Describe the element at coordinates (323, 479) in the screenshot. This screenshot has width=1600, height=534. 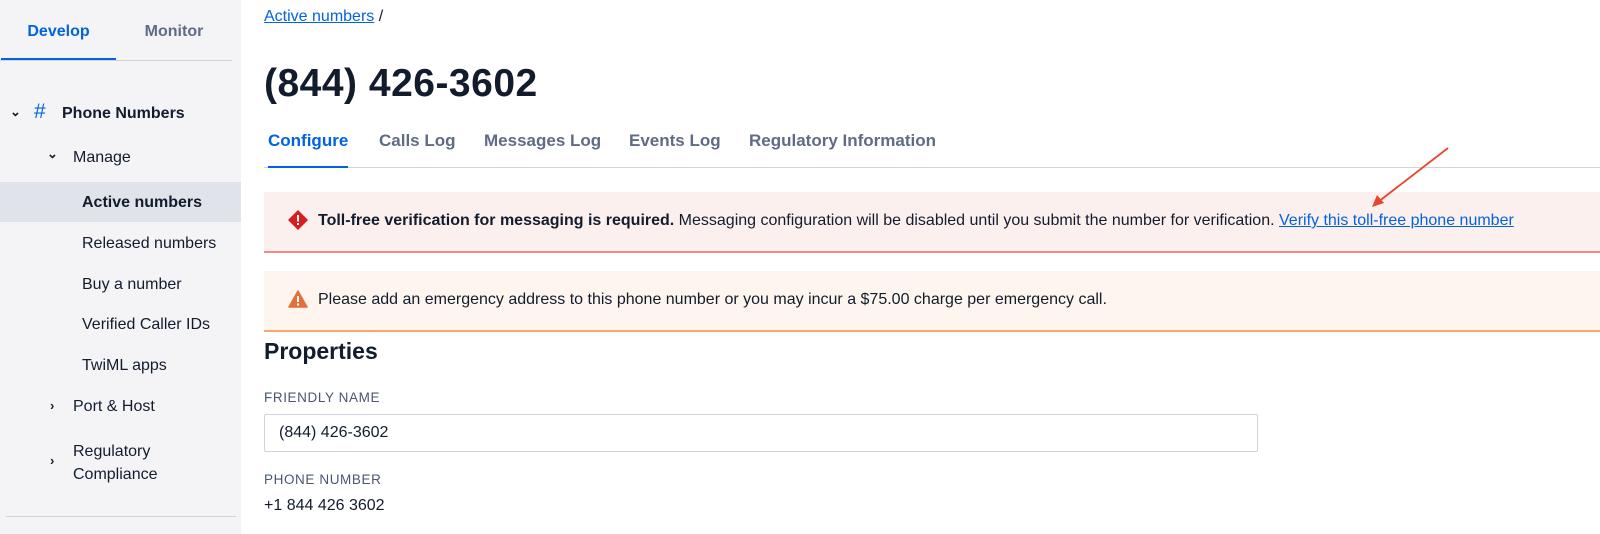
I see `phone-number-label: PHONE NUMBER` at that location.